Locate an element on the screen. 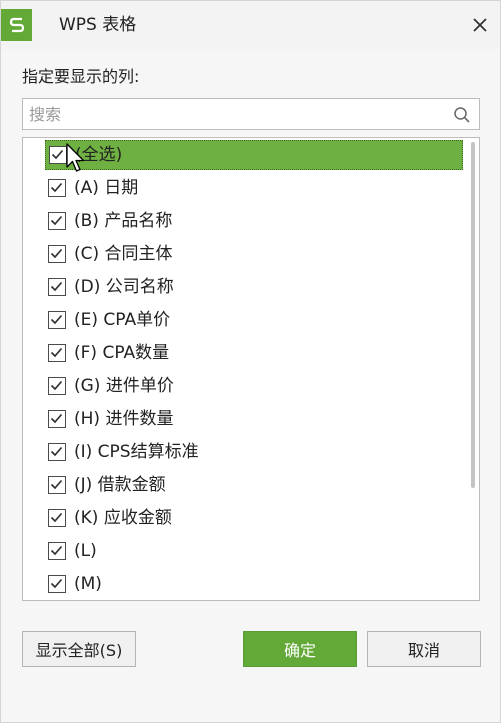 Image resolution: width=501 pixels, height=723 pixels. column-list-item: (L) is located at coordinates (254, 551).